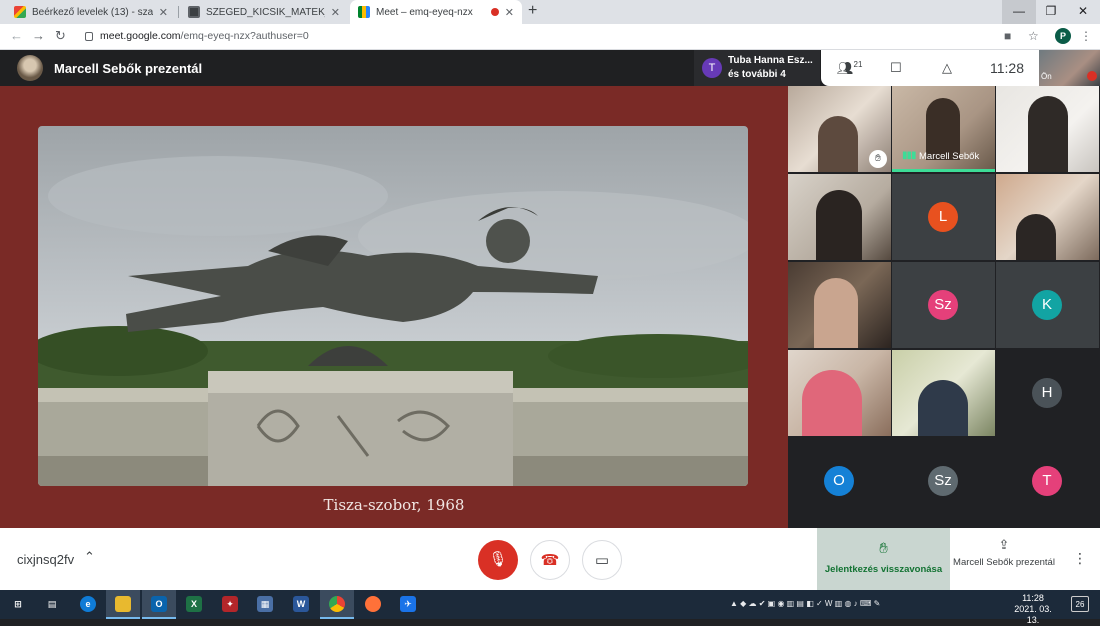  Describe the element at coordinates (845, 68) in the screenshot. I see `people-icon: 👥︎` at that location.